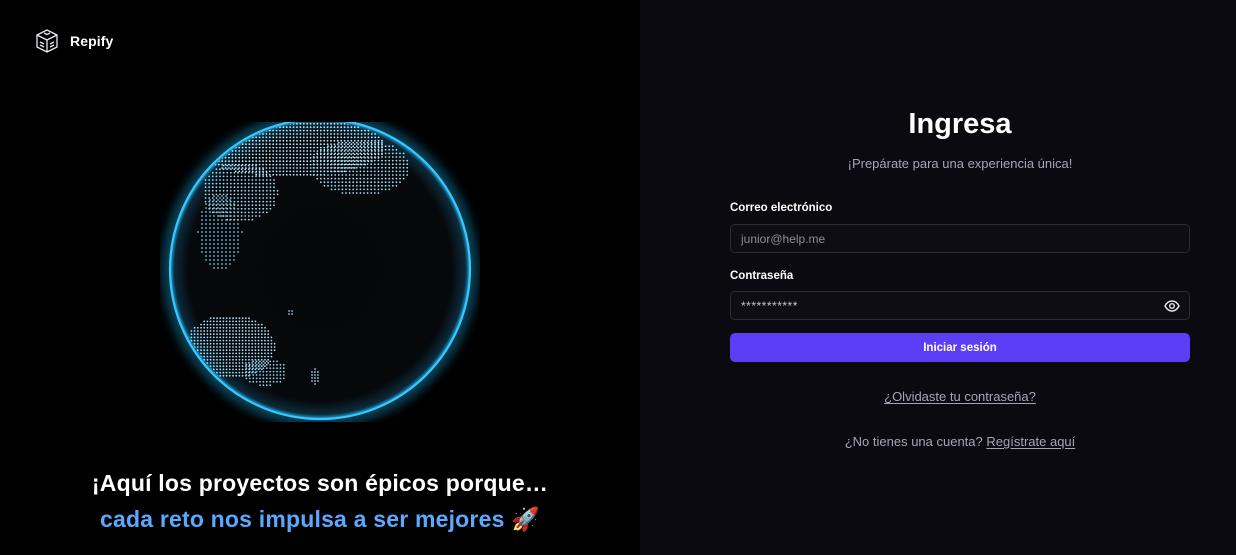 This screenshot has width=1236, height=555. I want to click on password-field, so click(960, 305).